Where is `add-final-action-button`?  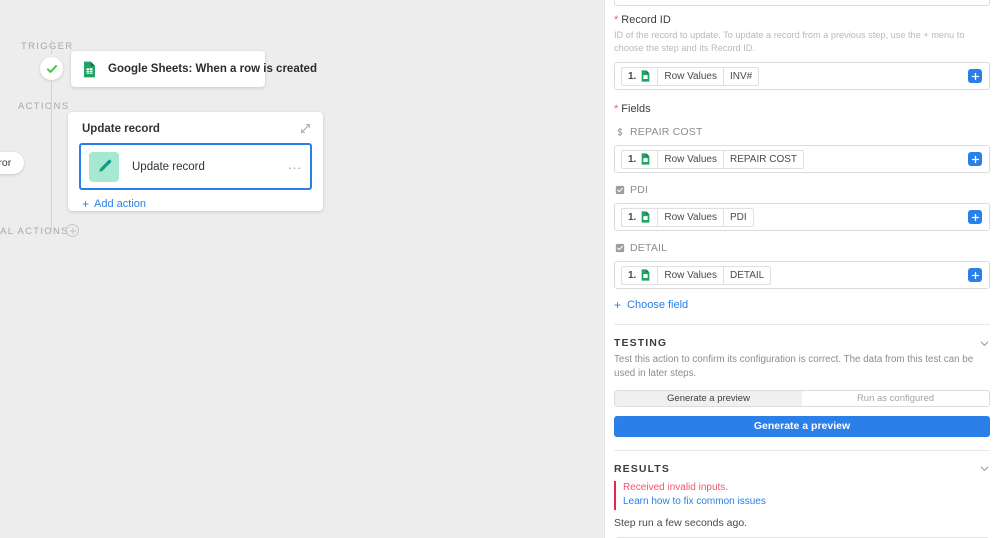
add-final-action-button is located at coordinates (72, 230).